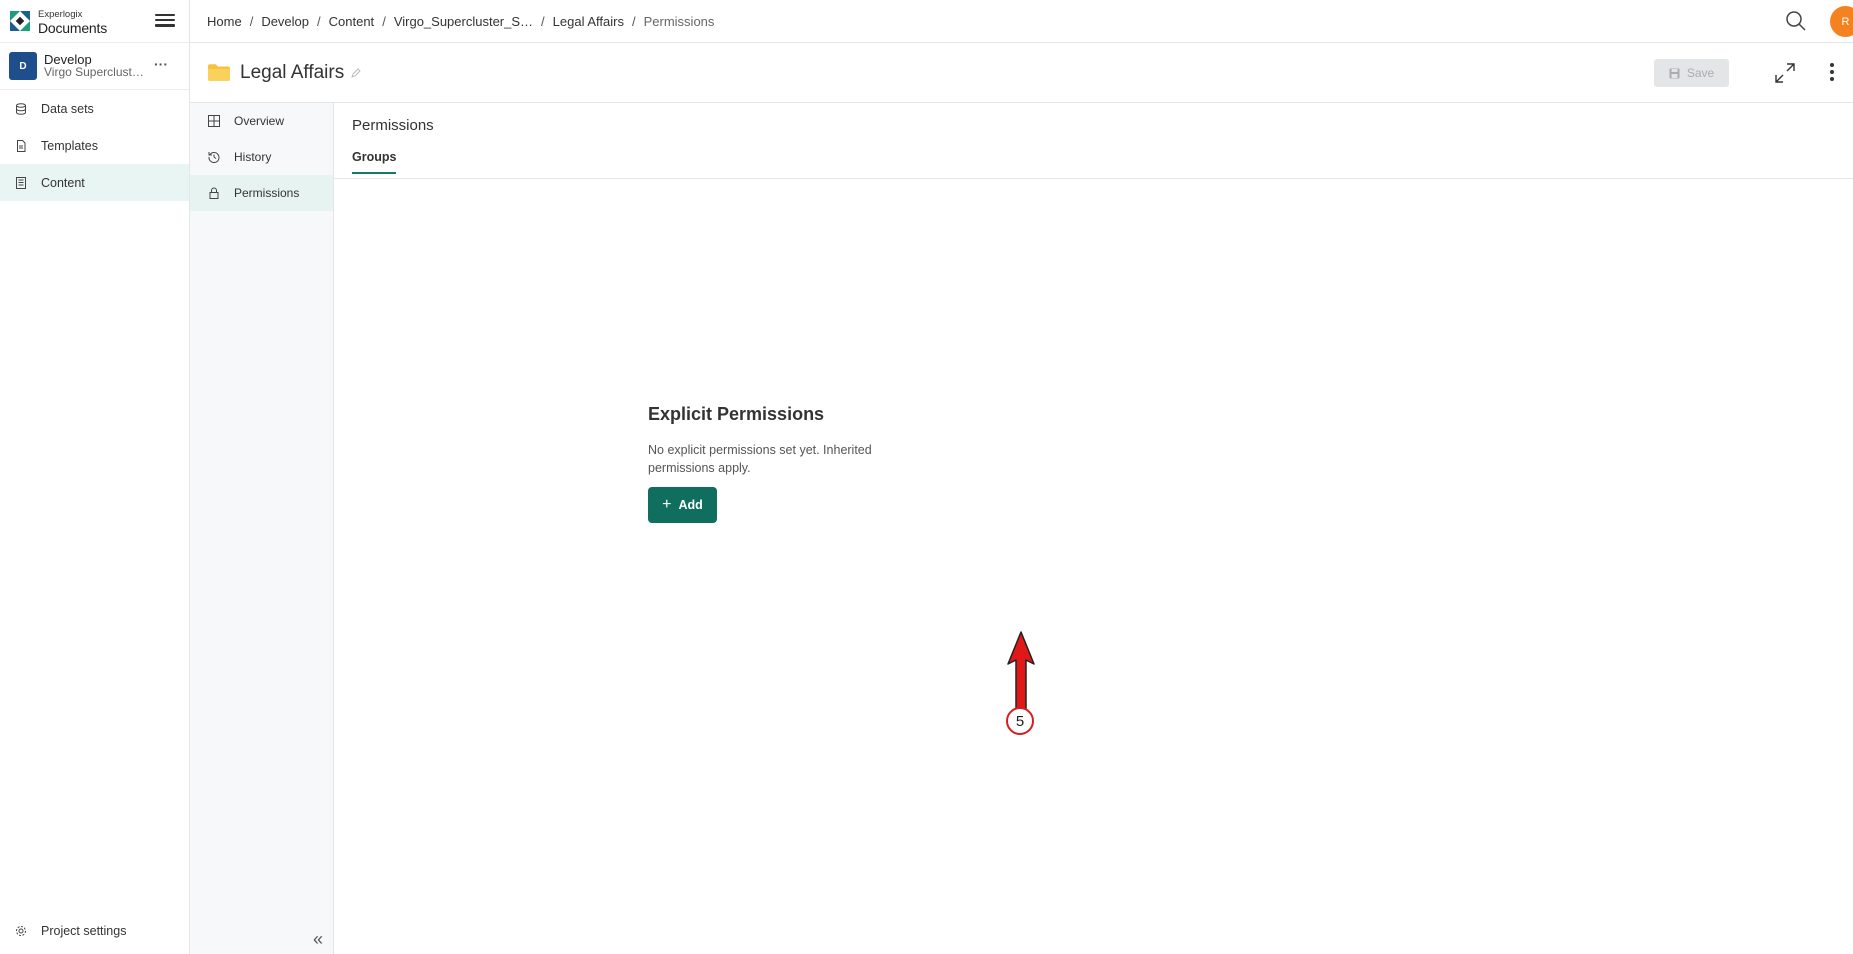 The width and height of the screenshot is (1853, 954). I want to click on more-options-icon, so click(1832, 73).